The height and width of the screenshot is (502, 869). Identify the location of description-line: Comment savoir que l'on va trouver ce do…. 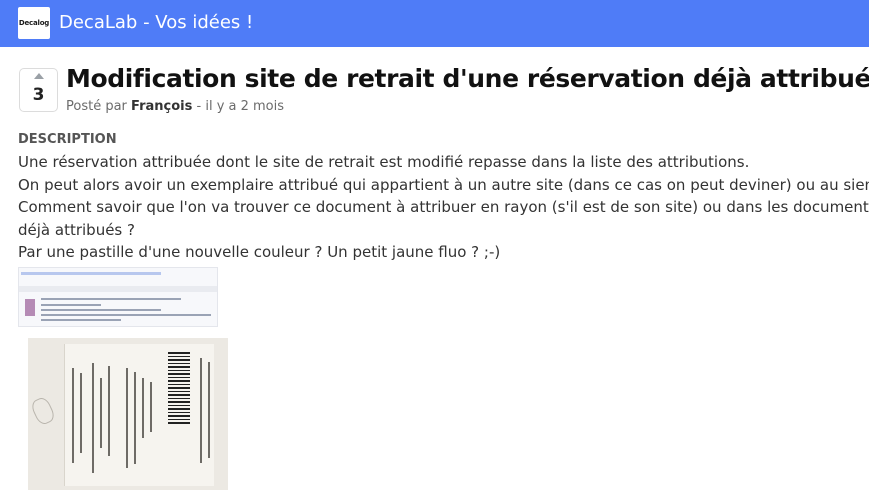
(443, 207).